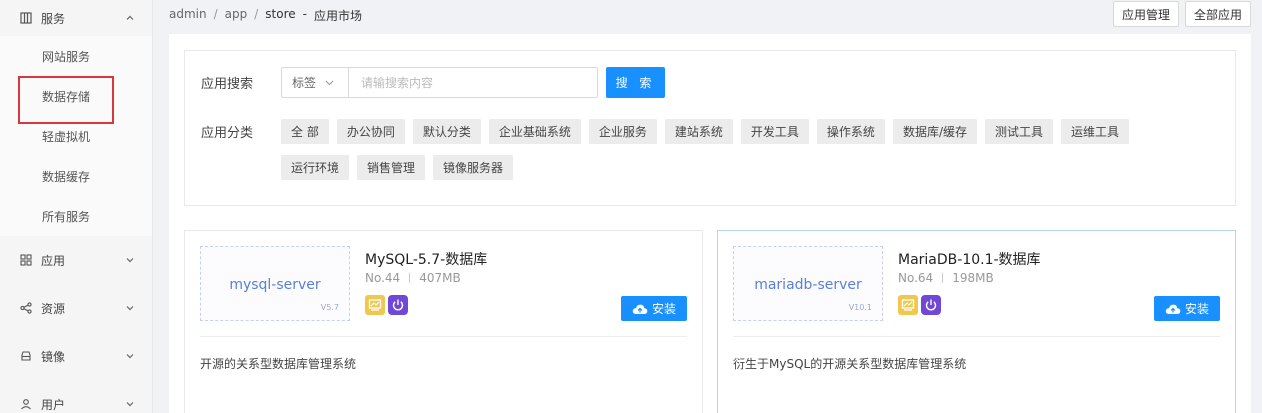  Describe the element at coordinates (1018, 131) in the screenshot. I see `category-tag: 测试工具` at that location.